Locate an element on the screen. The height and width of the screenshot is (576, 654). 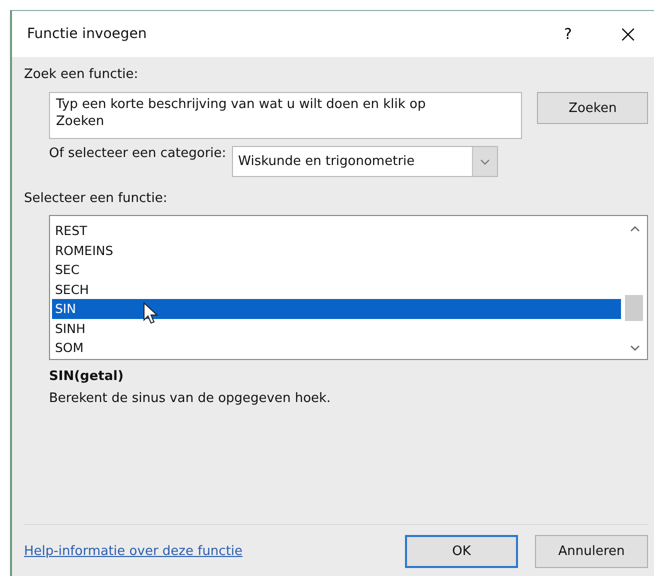
function-item: SEC is located at coordinates (336, 270).